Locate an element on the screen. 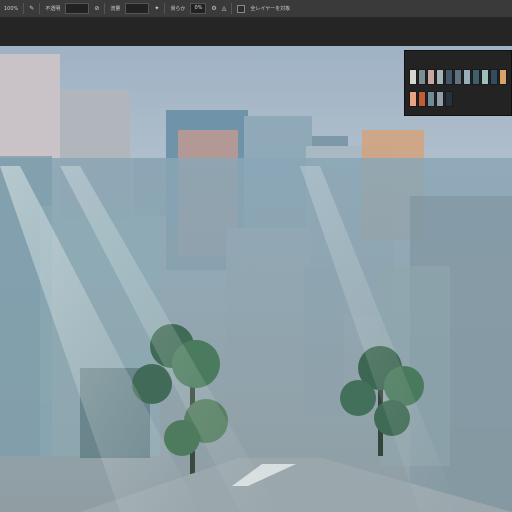 The width and height of the screenshot is (512, 512). flow-label: 流量 is located at coordinates (115, 9).